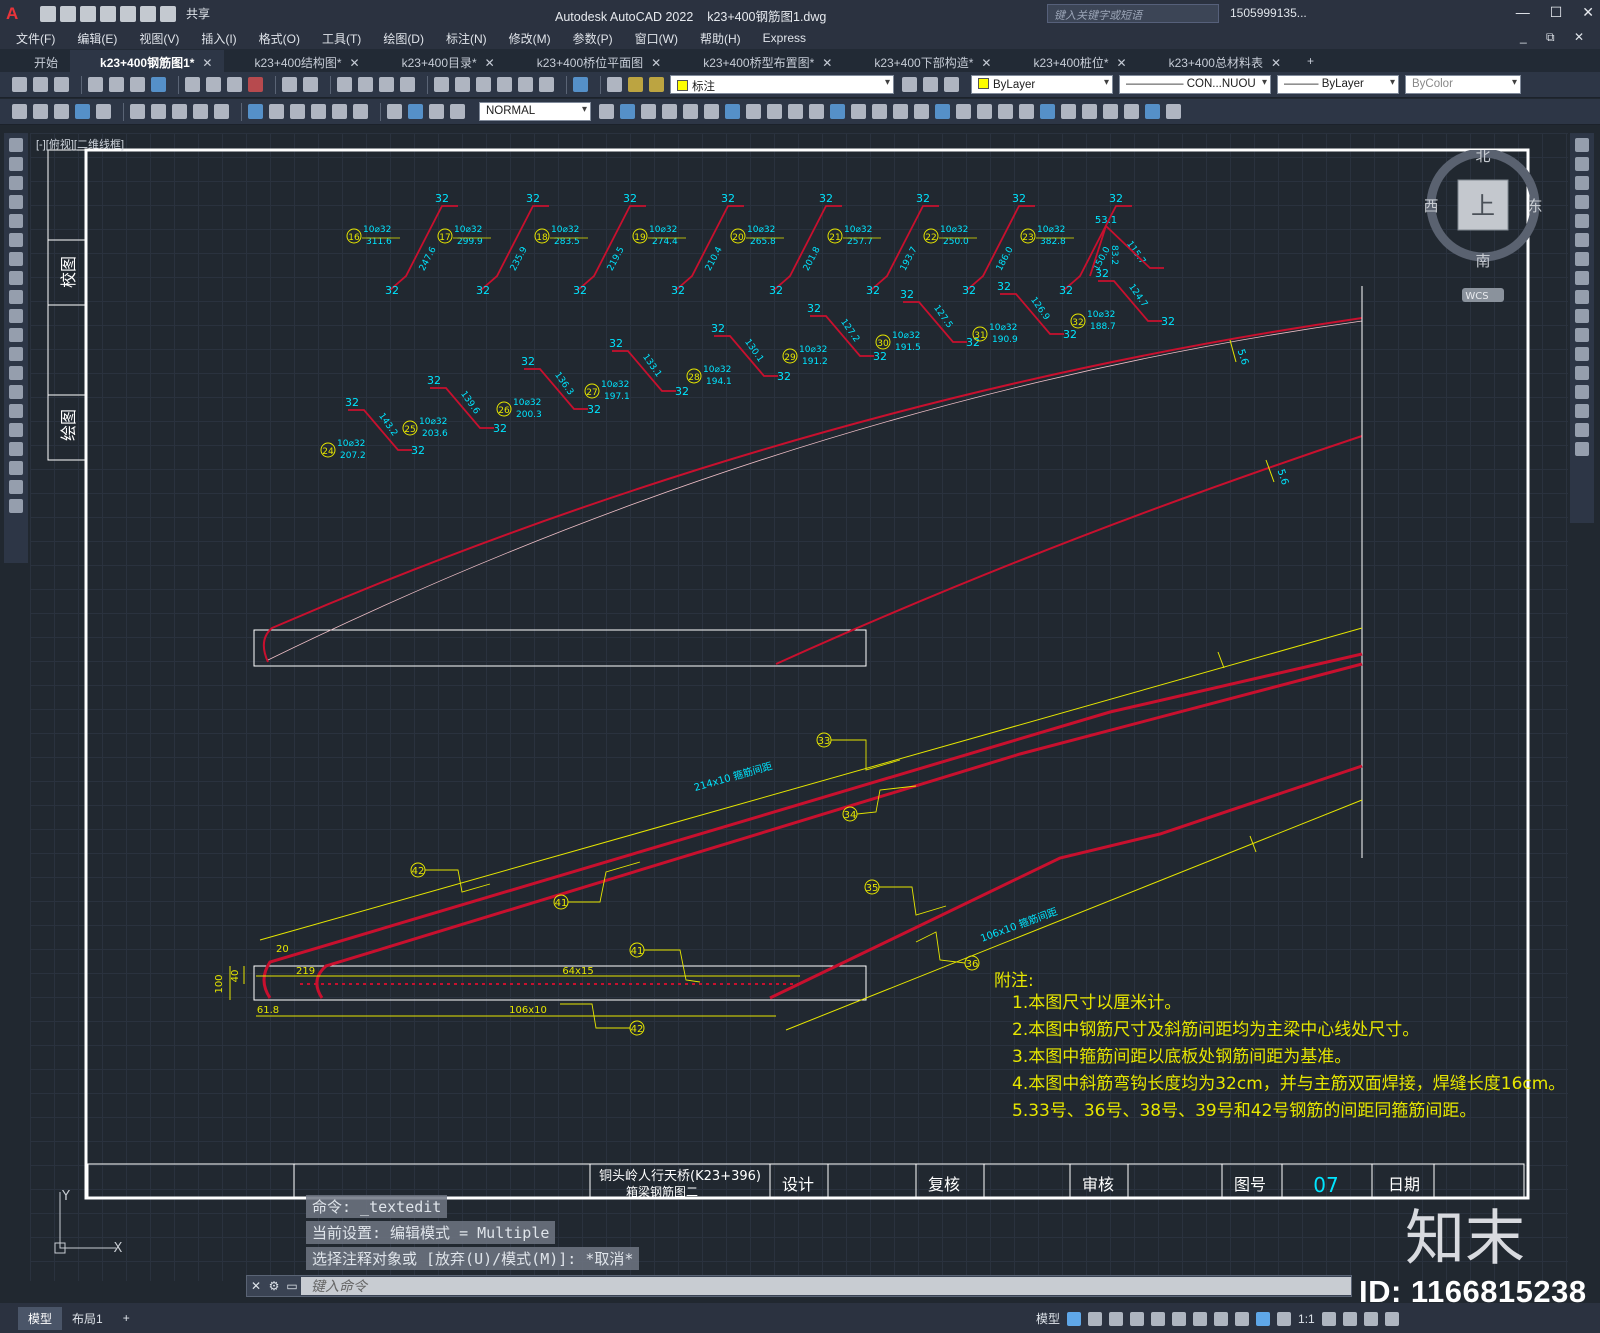 The width and height of the screenshot is (1600, 1333). I want to click on compass-east: 东, so click(1534, 206).